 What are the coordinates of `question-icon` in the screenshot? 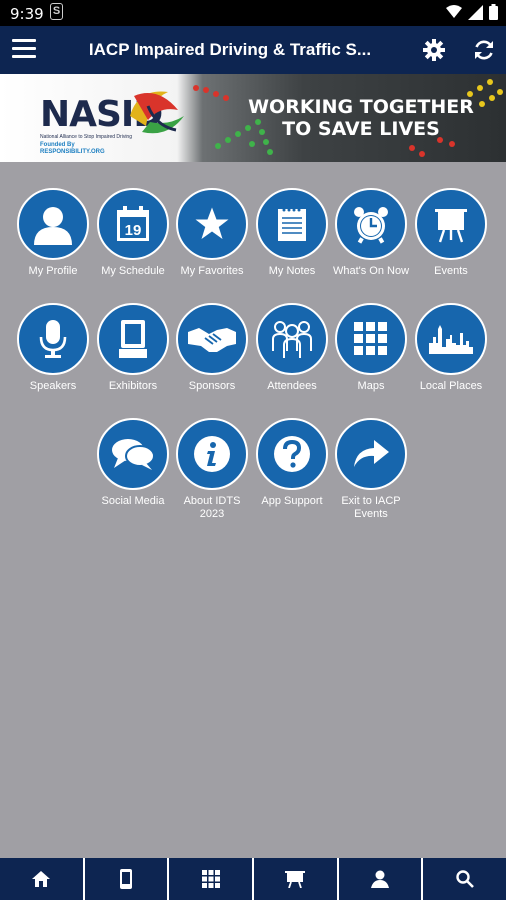 It's located at (292, 454).